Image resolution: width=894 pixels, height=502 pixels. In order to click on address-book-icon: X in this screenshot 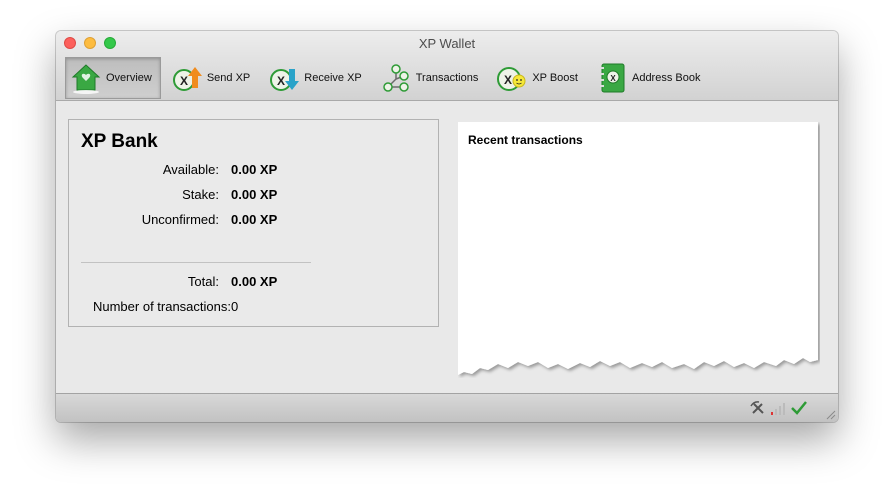, I will do `click(612, 78)`.